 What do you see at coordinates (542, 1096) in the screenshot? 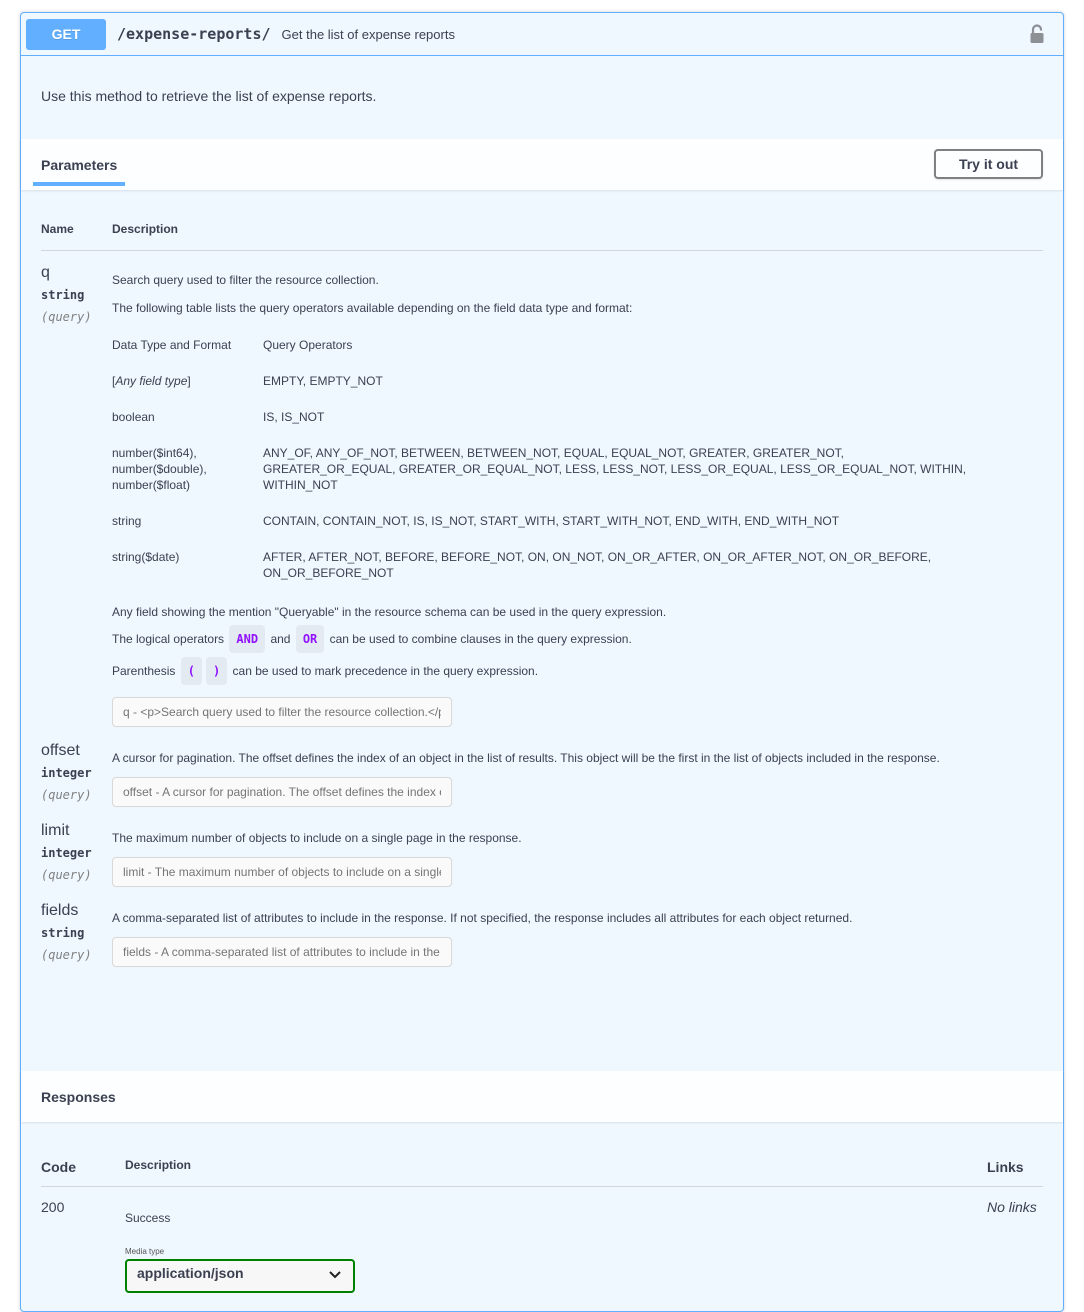
I see `responses-header: Responses` at bounding box center [542, 1096].